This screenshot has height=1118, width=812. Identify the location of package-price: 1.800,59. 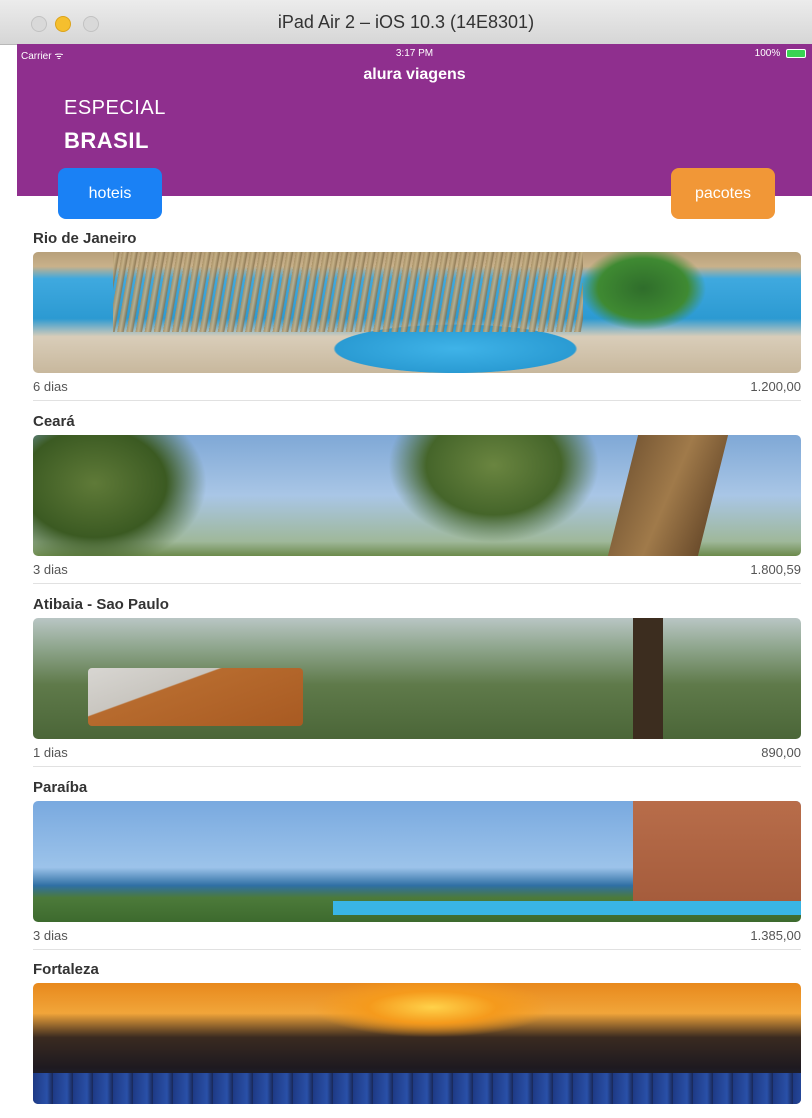
(775, 569).